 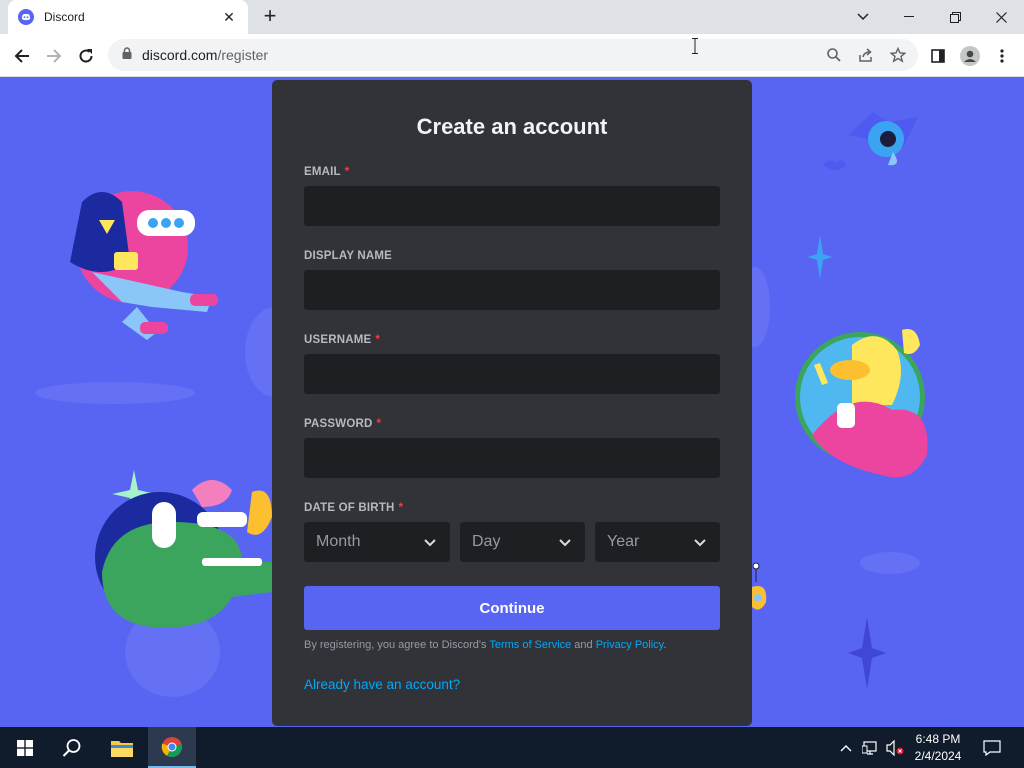 What do you see at coordinates (834, 55) in the screenshot?
I see `search-icon` at bounding box center [834, 55].